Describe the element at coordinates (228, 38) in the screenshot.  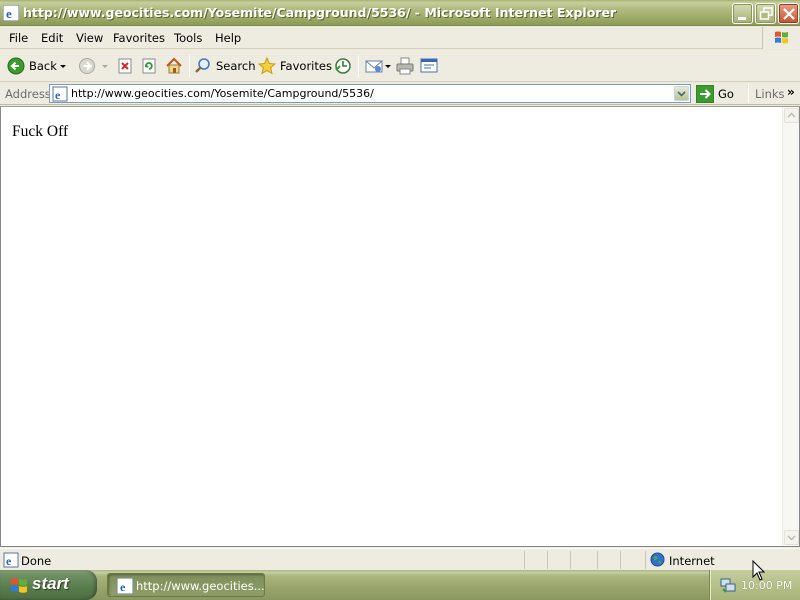
I see `menu-help: Help` at that location.